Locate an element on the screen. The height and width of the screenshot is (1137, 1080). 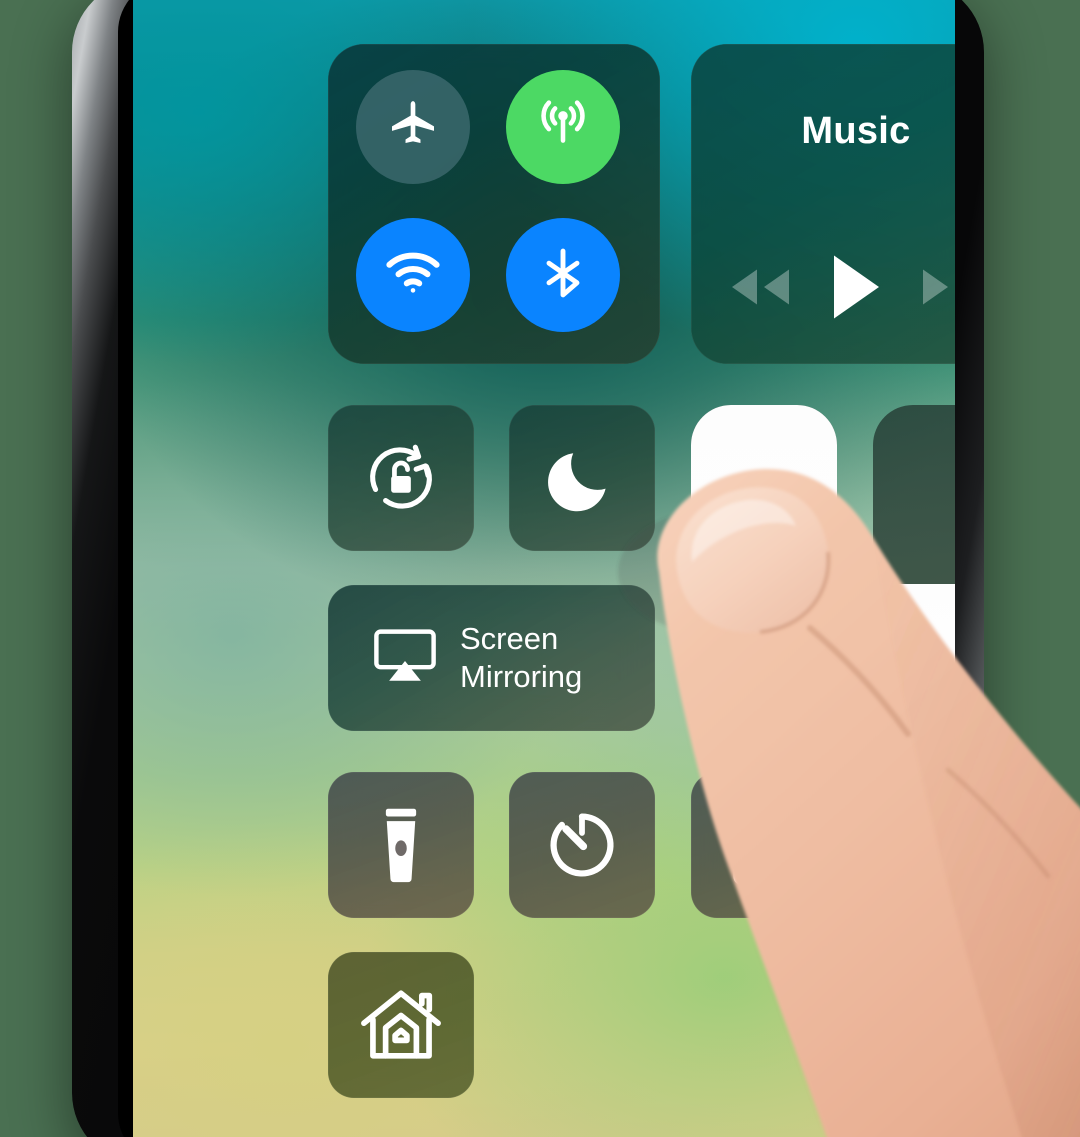
moon-icon is located at coordinates (582, 478).